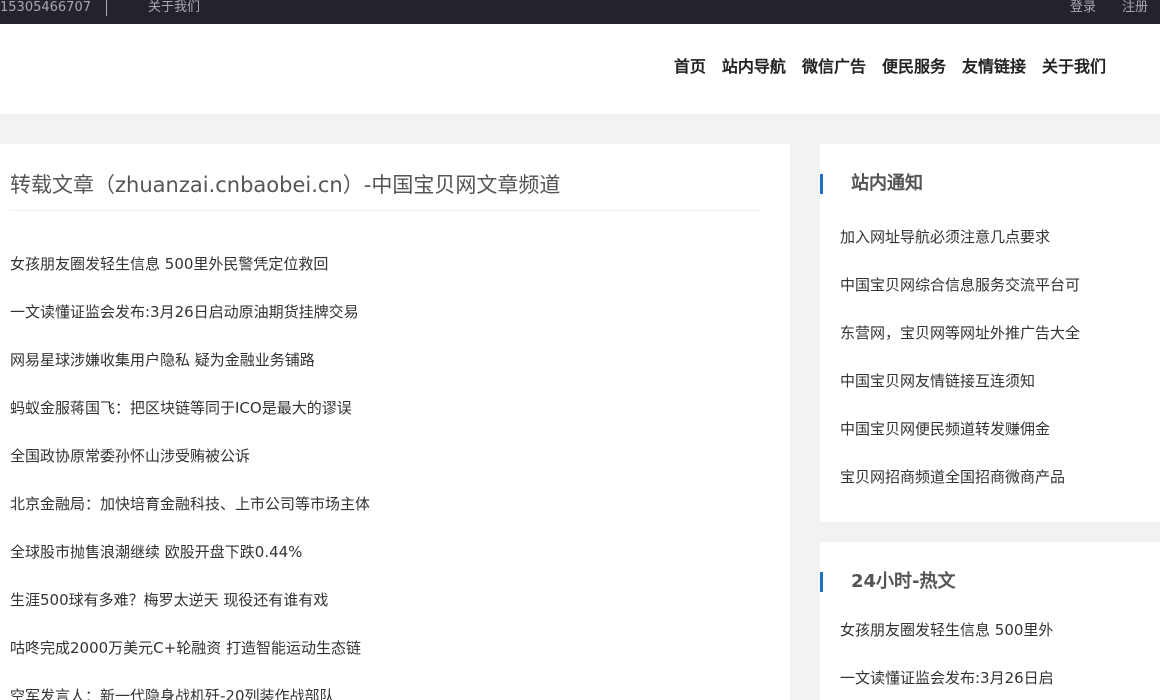  What do you see at coordinates (994, 67) in the screenshot?
I see `nav-friend-links: 友情链接` at bounding box center [994, 67].